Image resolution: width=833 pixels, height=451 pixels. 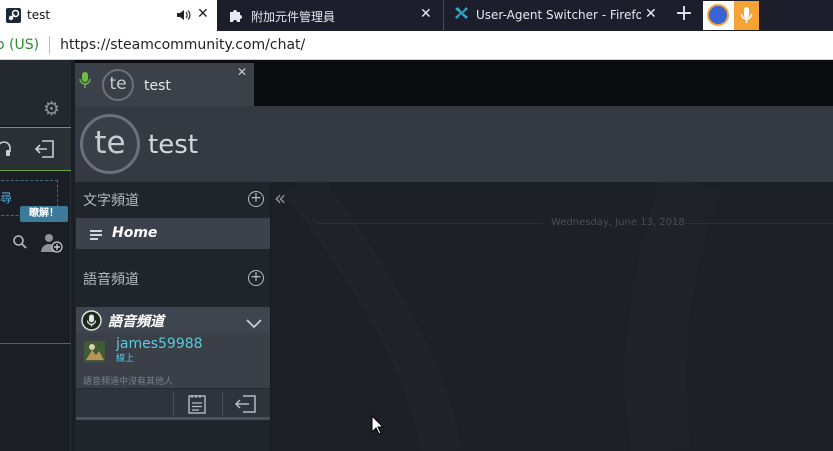 What do you see at coordinates (293, 17) in the screenshot?
I see `tab-label: 附加元件管理員` at bounding box center [293, 17].